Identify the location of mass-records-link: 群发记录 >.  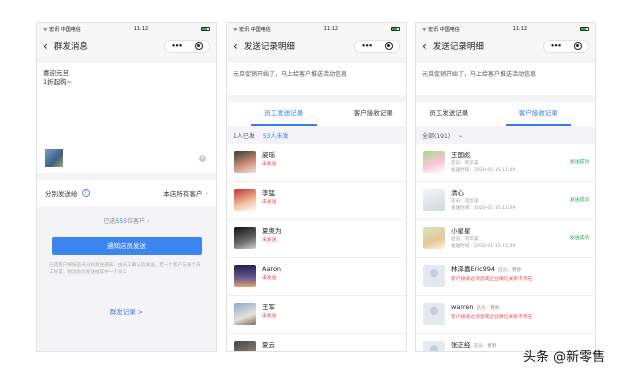
(126, 311).